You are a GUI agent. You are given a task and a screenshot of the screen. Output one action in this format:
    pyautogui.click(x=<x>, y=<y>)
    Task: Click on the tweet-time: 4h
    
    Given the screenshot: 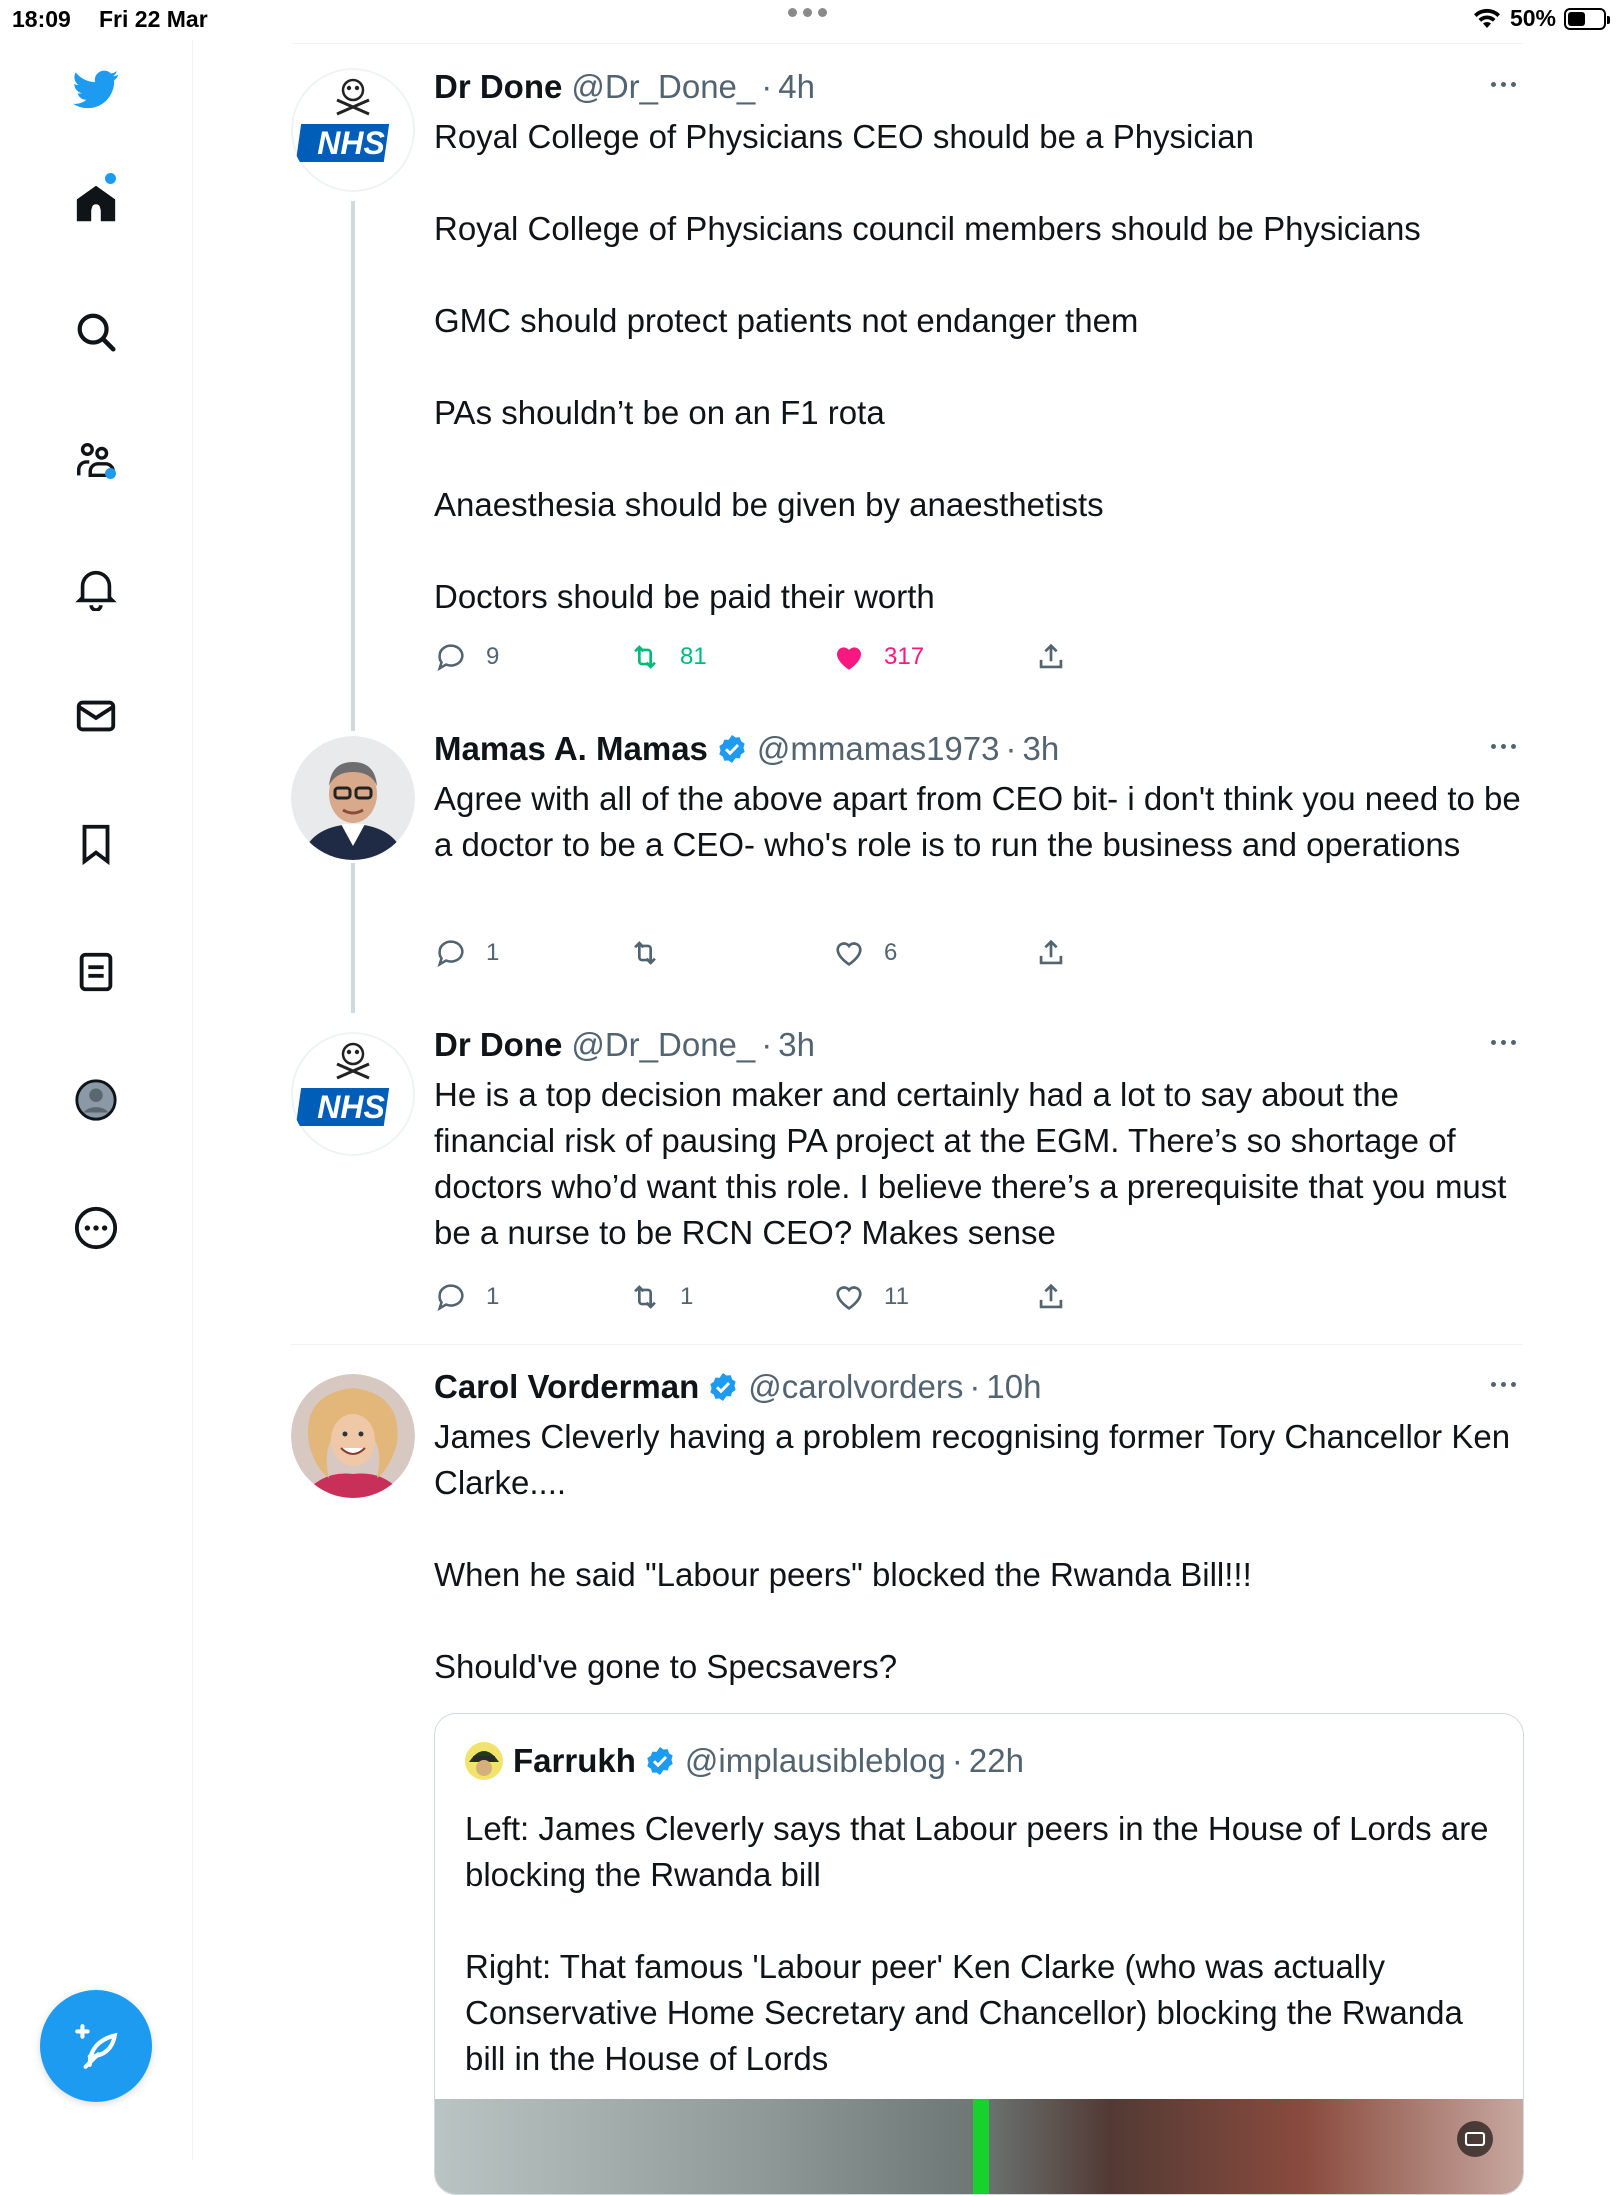 What is the action you would take?
    pyautogui.click(x=796, y=87)
    